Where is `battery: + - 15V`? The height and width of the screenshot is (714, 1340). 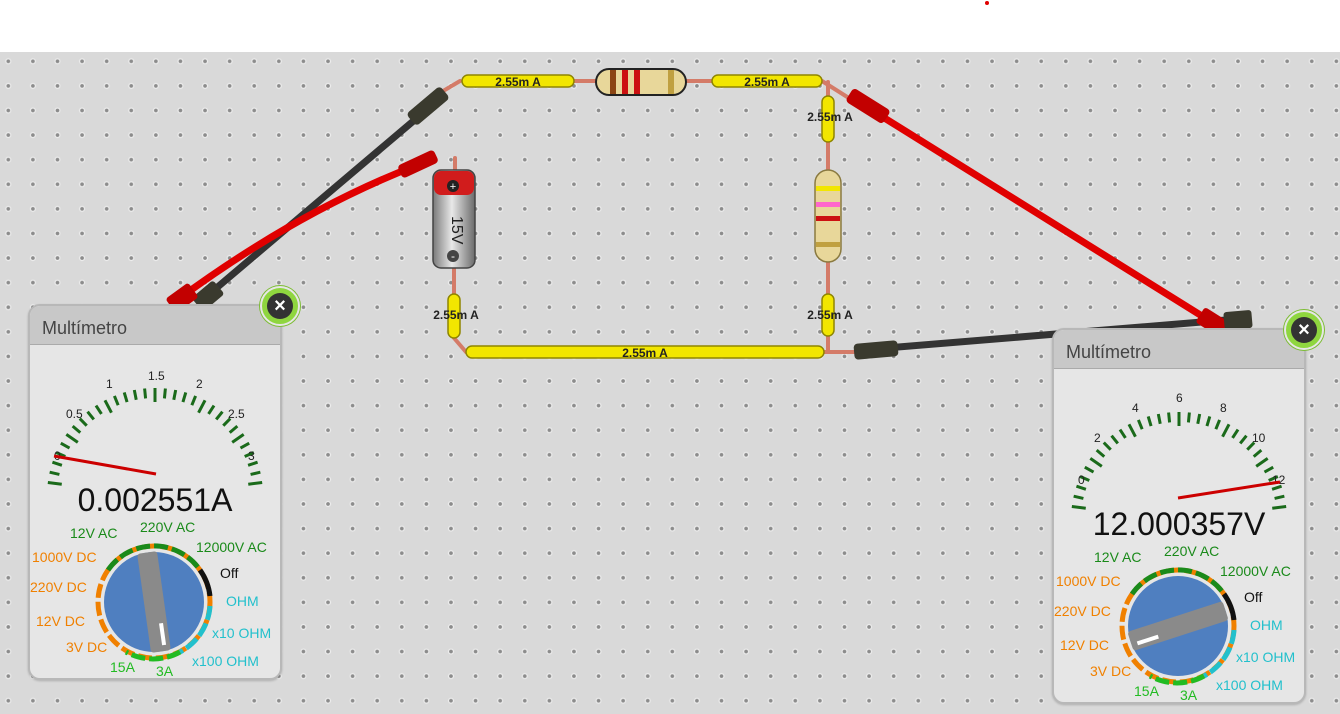
battery: + - 15V is located at coordinates (454, 219).